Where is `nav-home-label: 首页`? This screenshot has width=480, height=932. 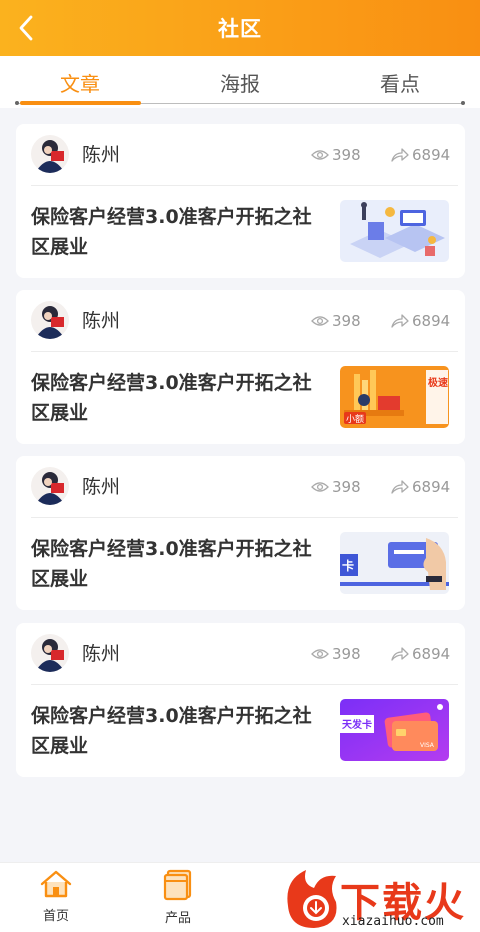
nav-home-label: 首页 is located at coordinates (55, 916).